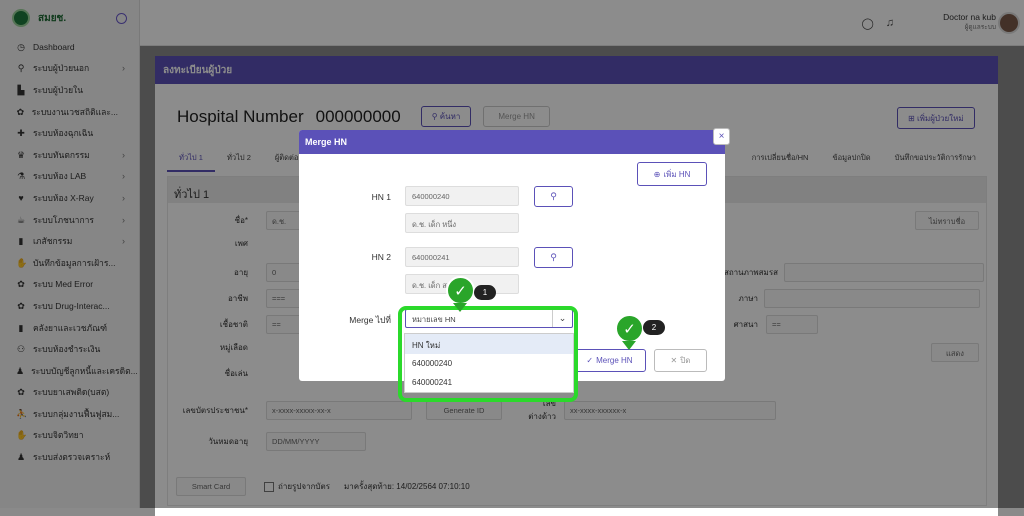 Image resolution: width=1024 pixels, height=516 pixels. What do you see at coordinates (657, 174) in the screenshot?
I see `plus-circle-icon: ⊕` at bounding box center [657, 174].